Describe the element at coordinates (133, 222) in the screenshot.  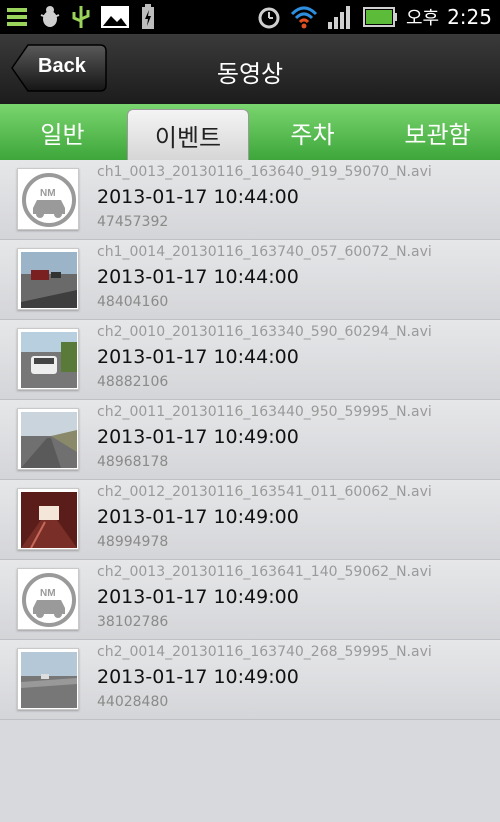
I see `file-size: 47457392` at that location.